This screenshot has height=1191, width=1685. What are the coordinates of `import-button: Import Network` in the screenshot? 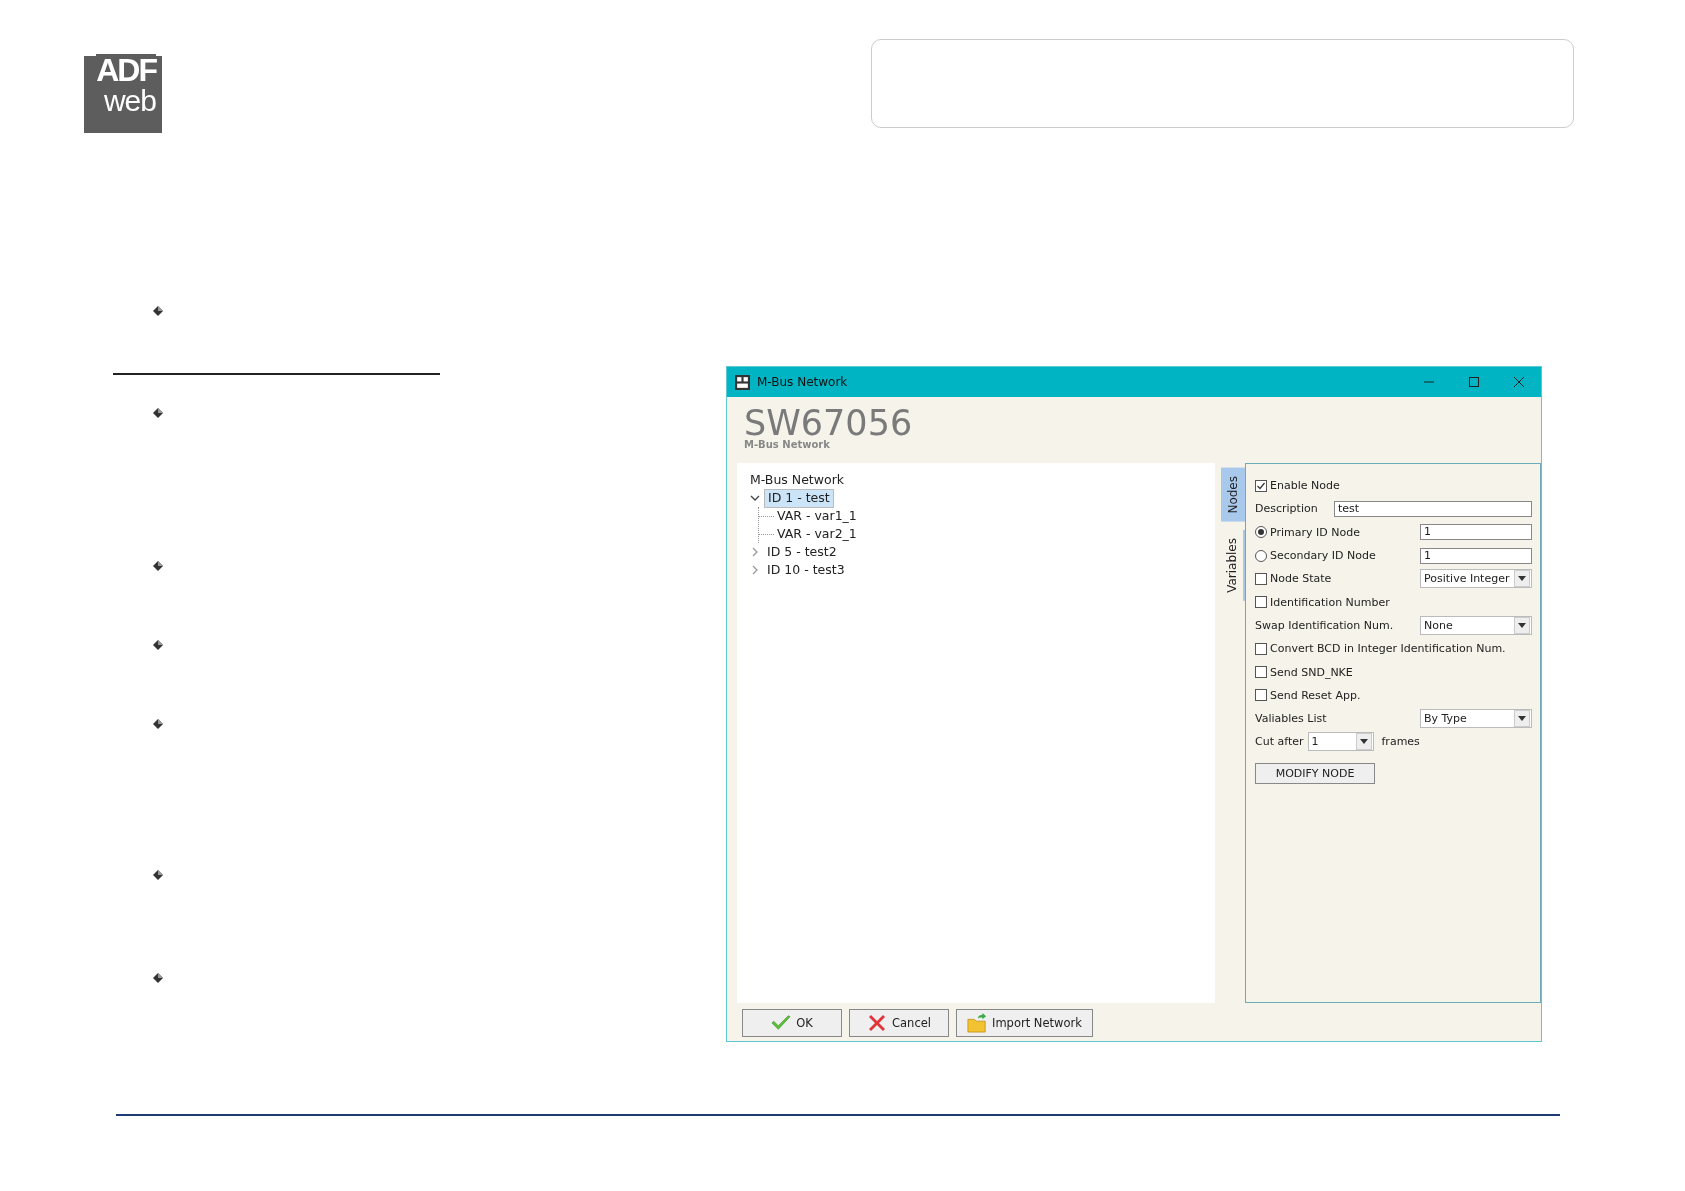 It's located at (1024, 1023).